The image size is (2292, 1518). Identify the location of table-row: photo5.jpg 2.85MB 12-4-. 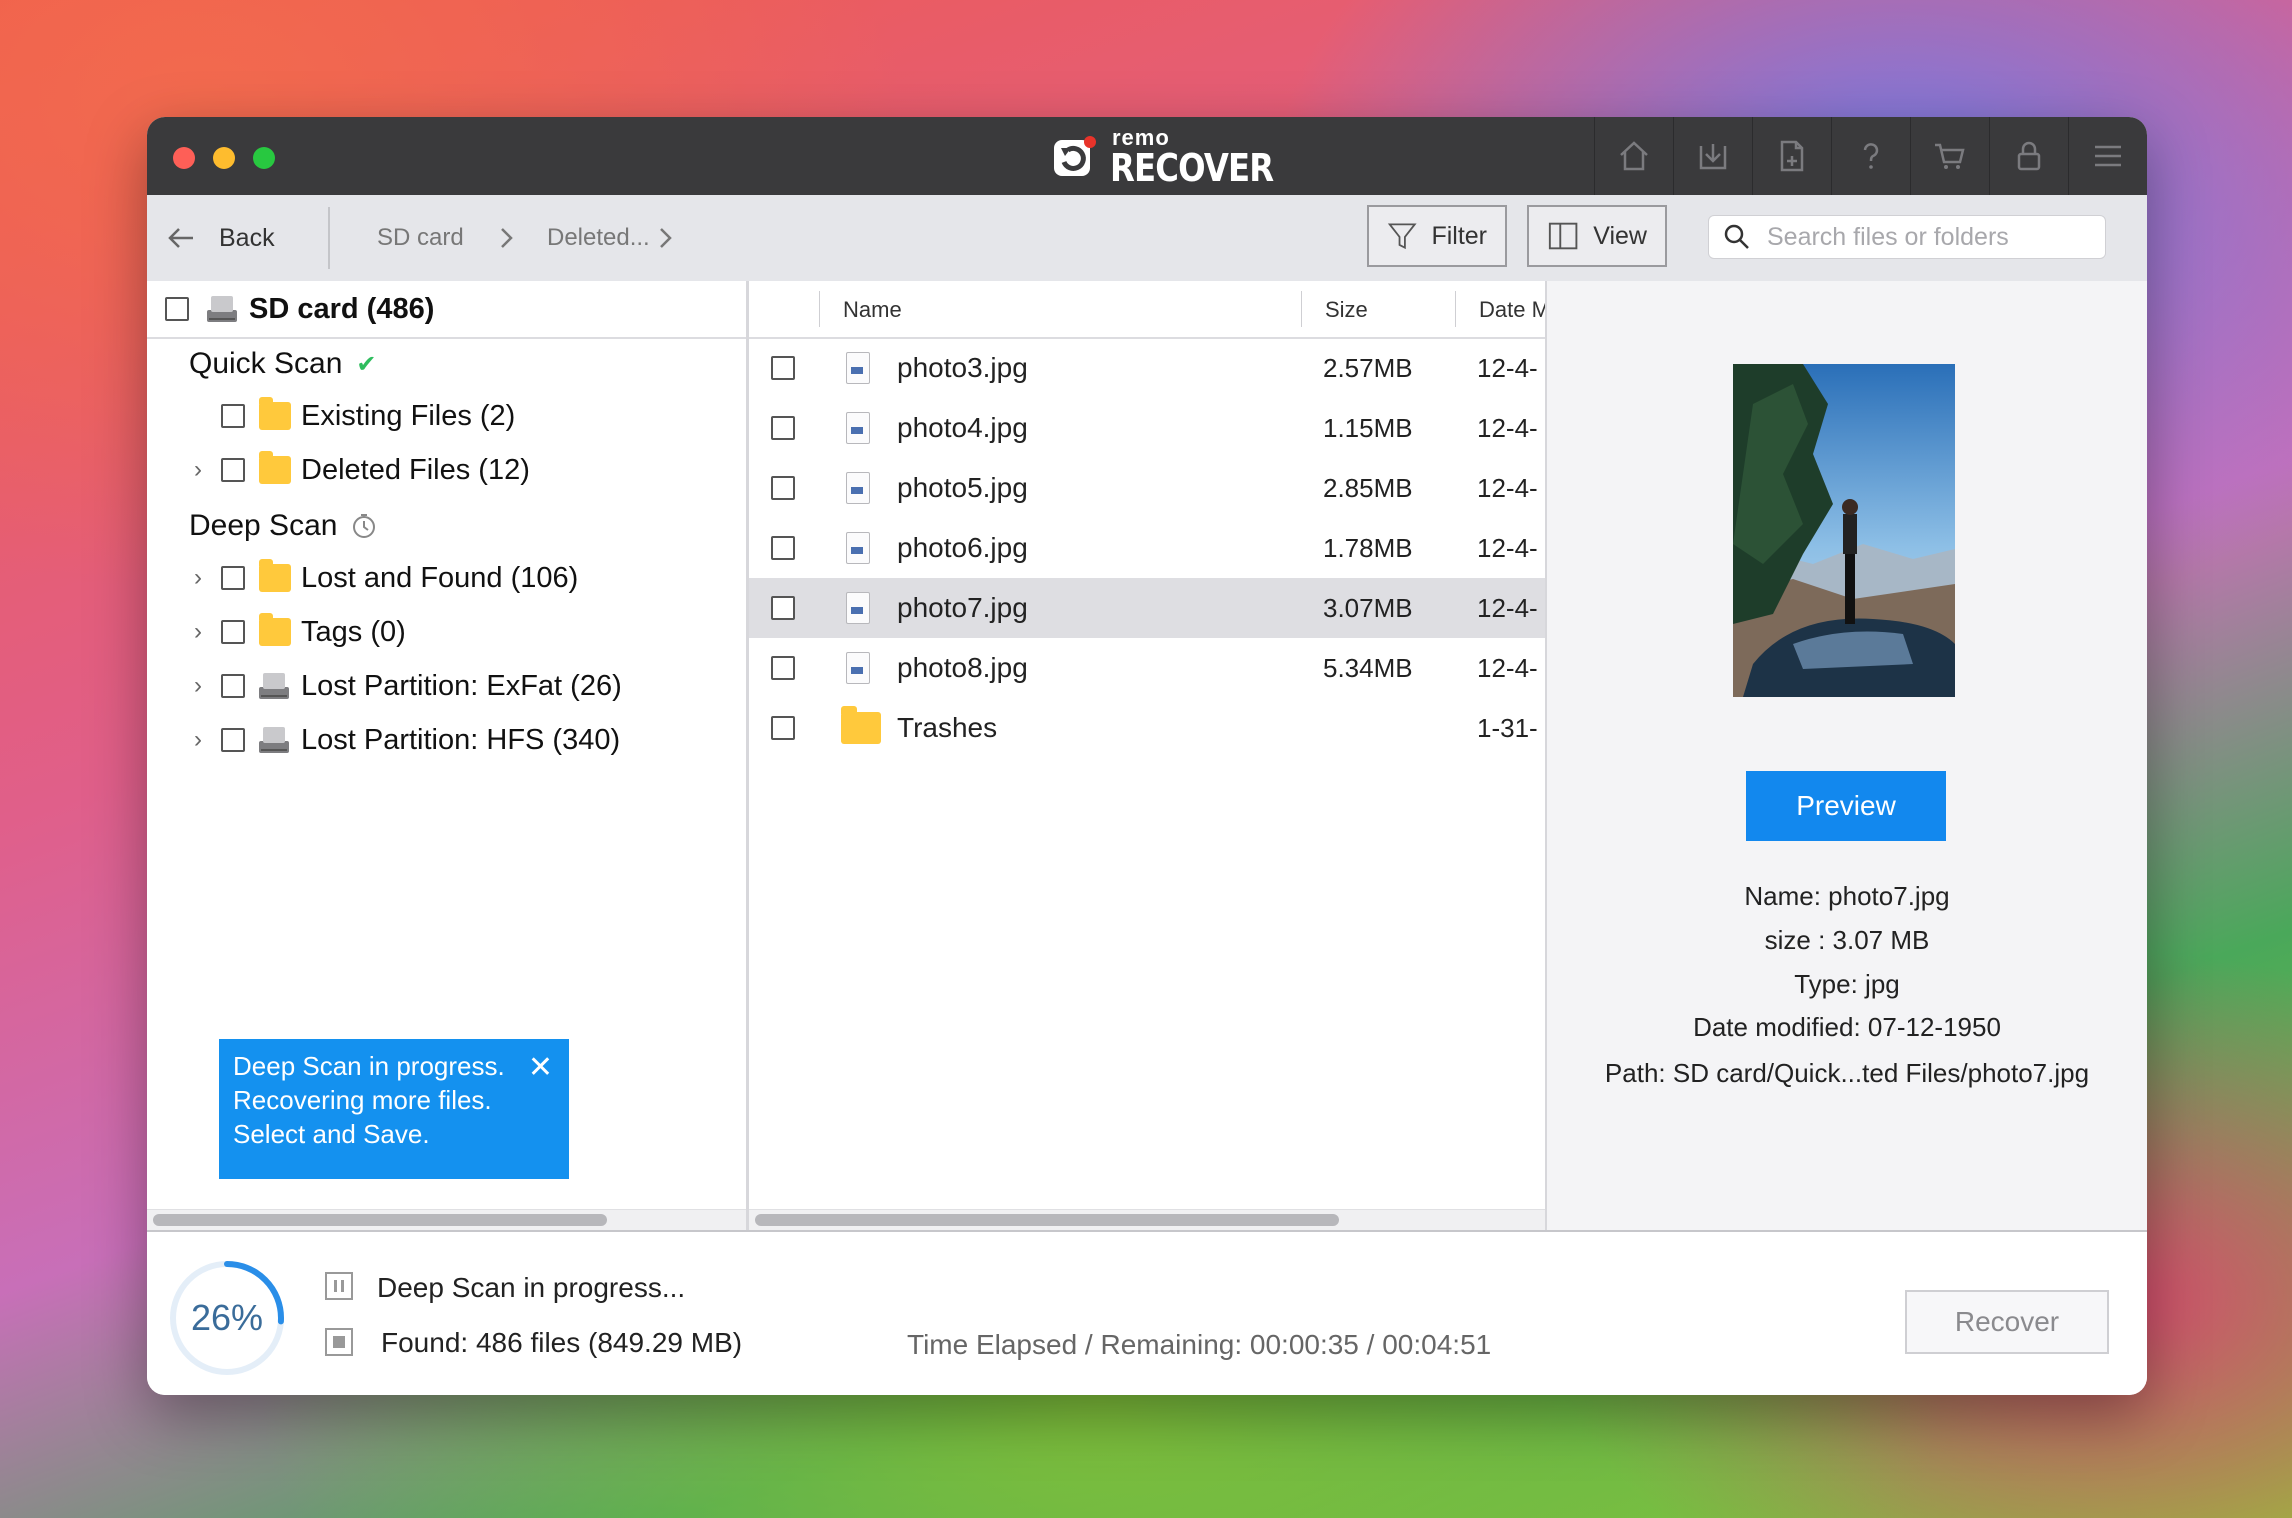
(1147, 488).